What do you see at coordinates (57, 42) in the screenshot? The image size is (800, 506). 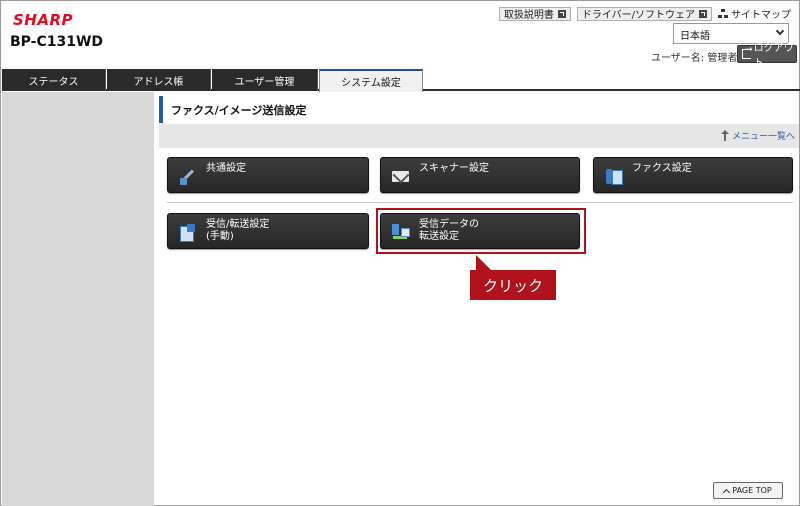 I see `model-name: BP-C131WD` at bounding box center [57, 42].